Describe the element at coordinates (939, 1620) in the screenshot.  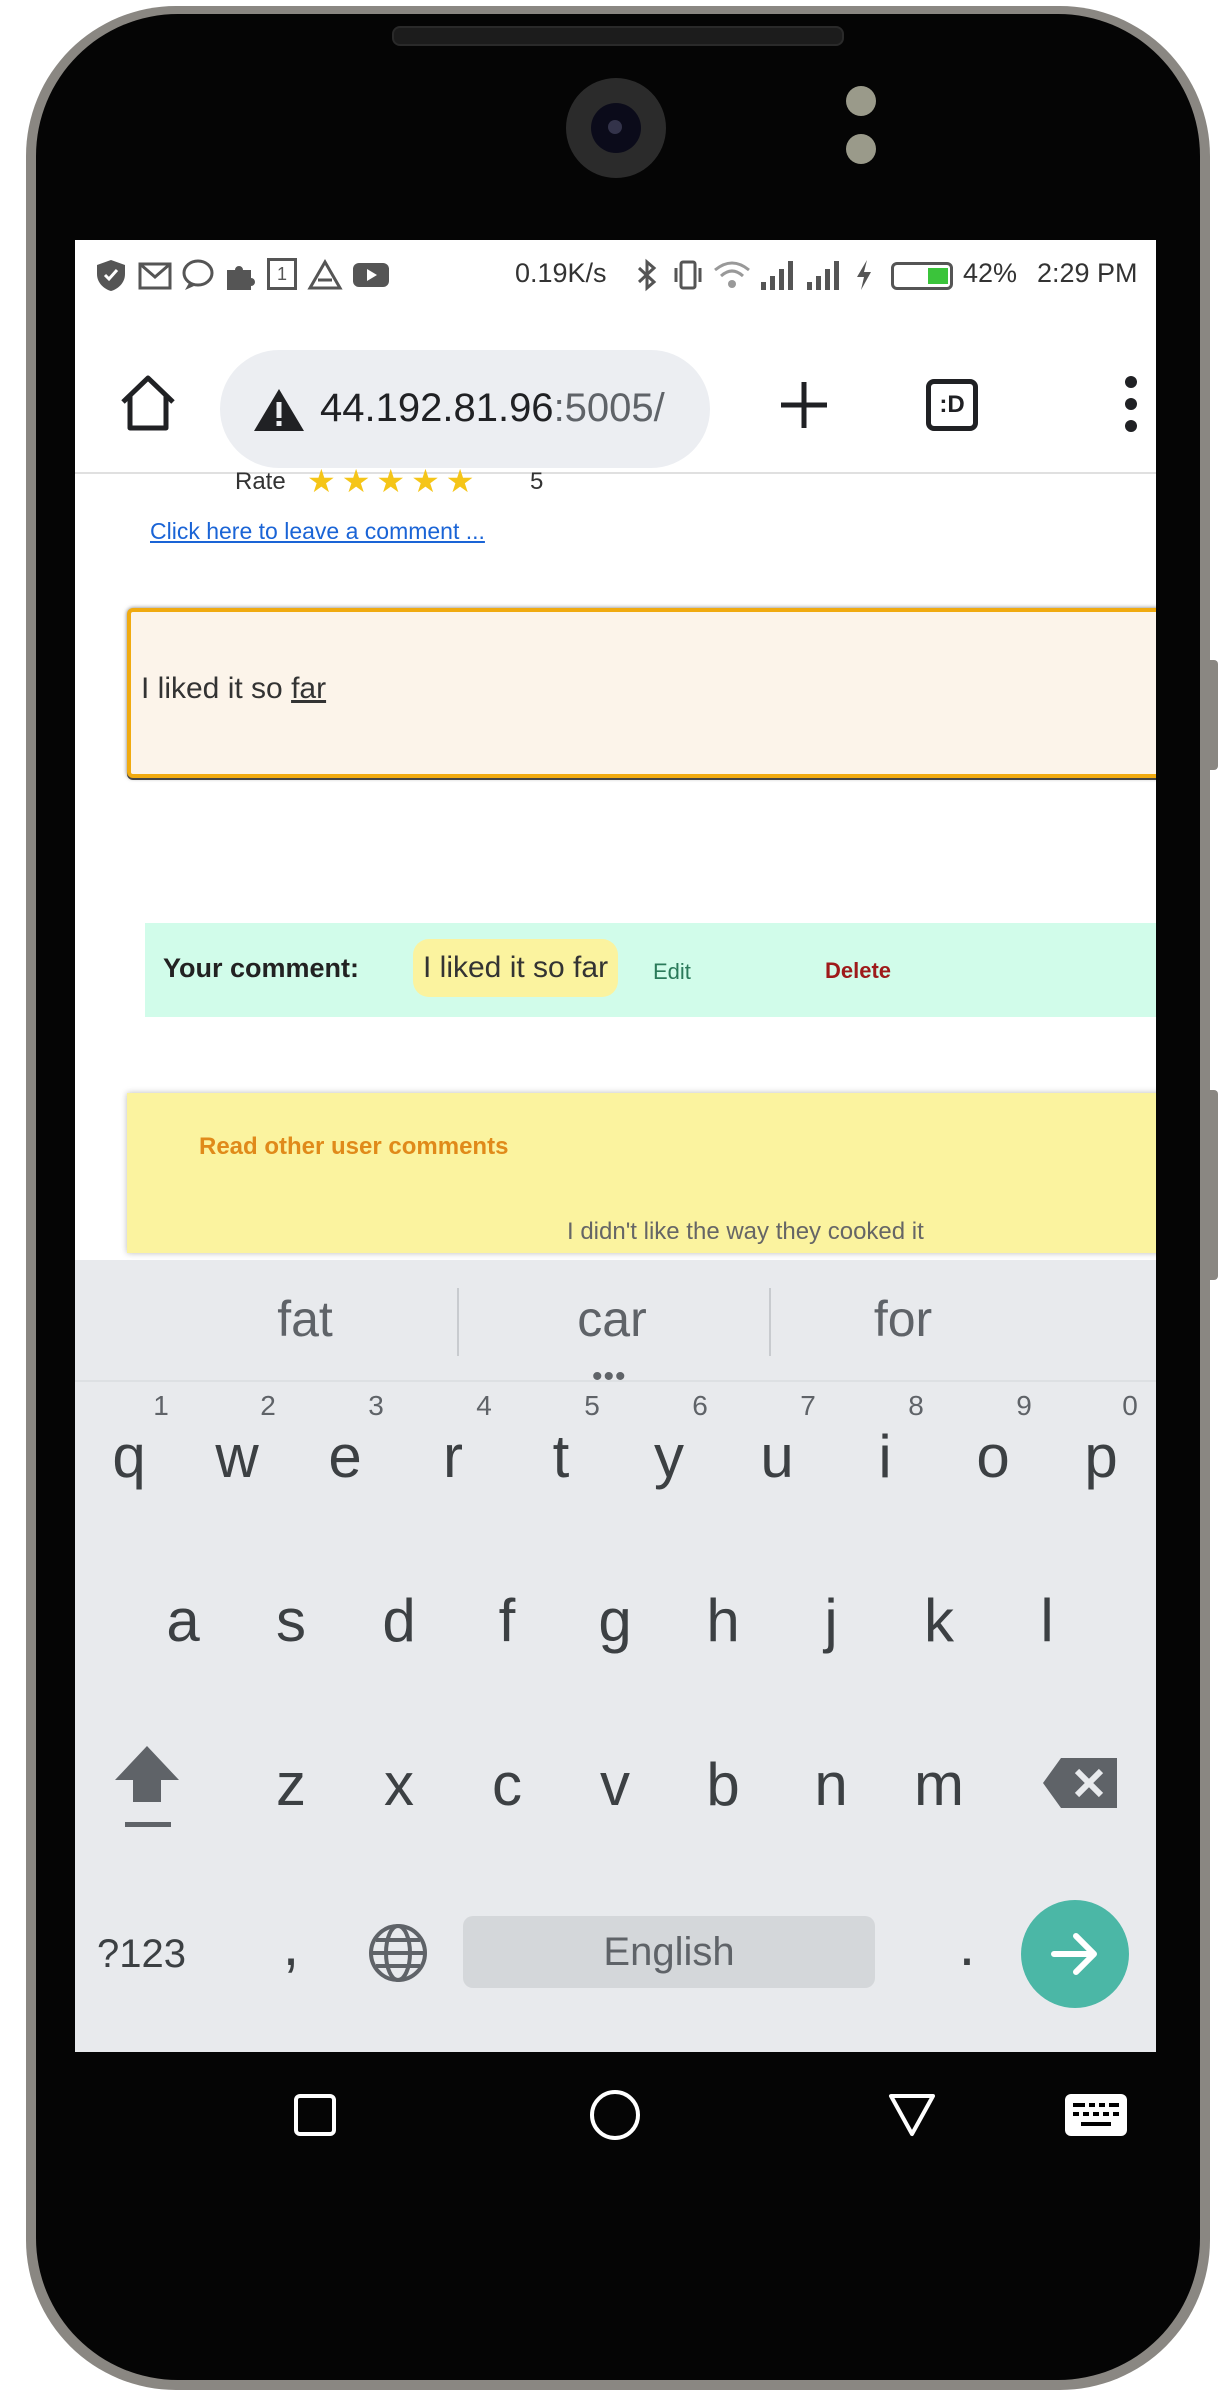
I see `key-k: k` at that location.